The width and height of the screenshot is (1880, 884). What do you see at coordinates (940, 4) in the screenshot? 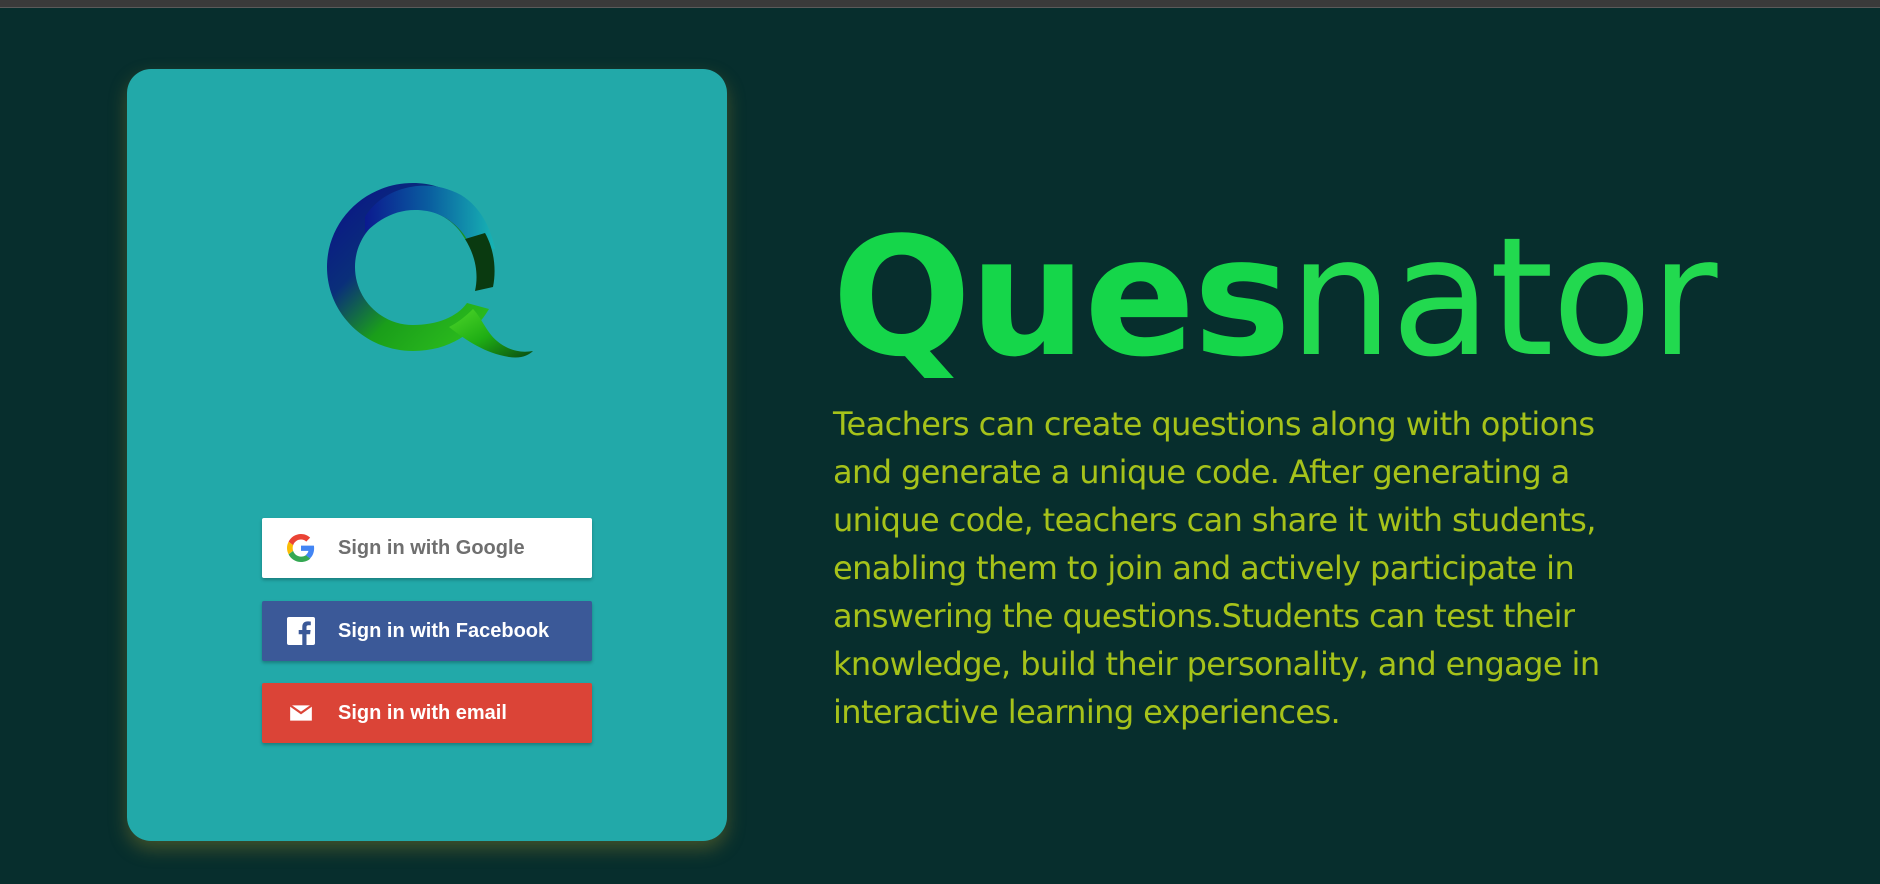
I see `window-top-bar` at bounding box center [940, 4].